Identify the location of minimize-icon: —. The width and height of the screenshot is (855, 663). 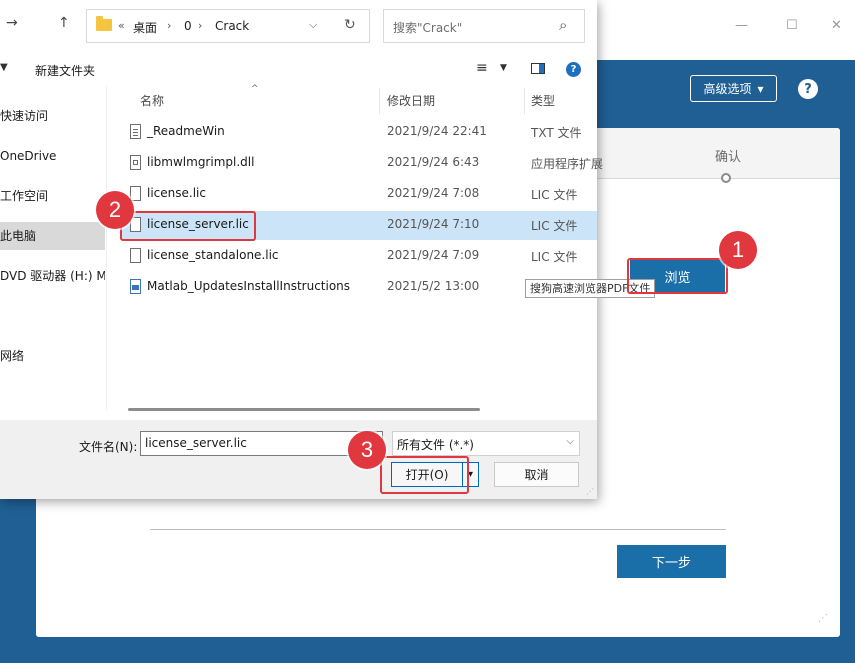
(741, 25).